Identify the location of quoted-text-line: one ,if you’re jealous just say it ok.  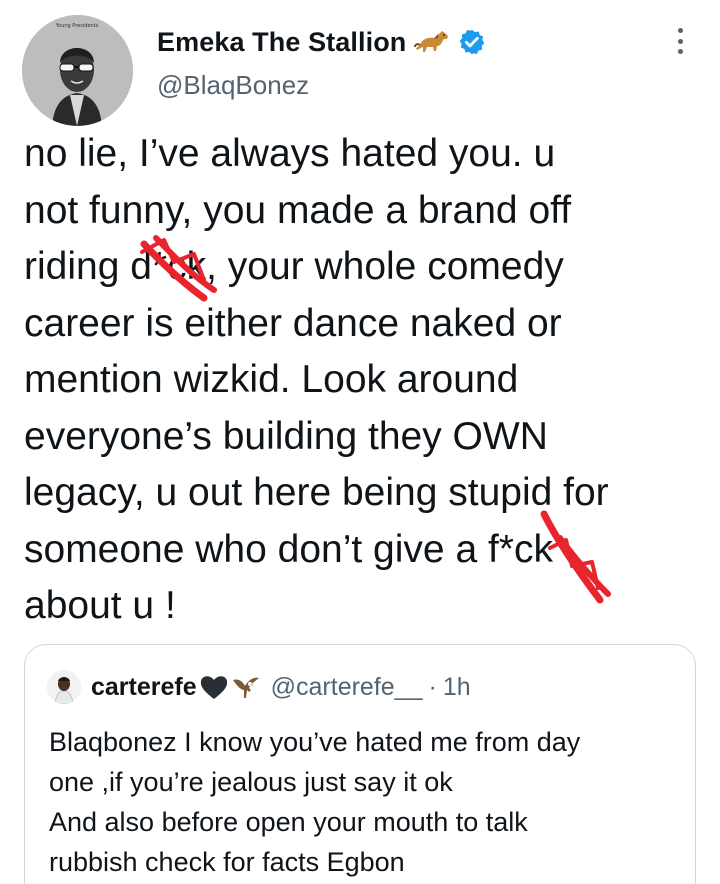
(251, 782).